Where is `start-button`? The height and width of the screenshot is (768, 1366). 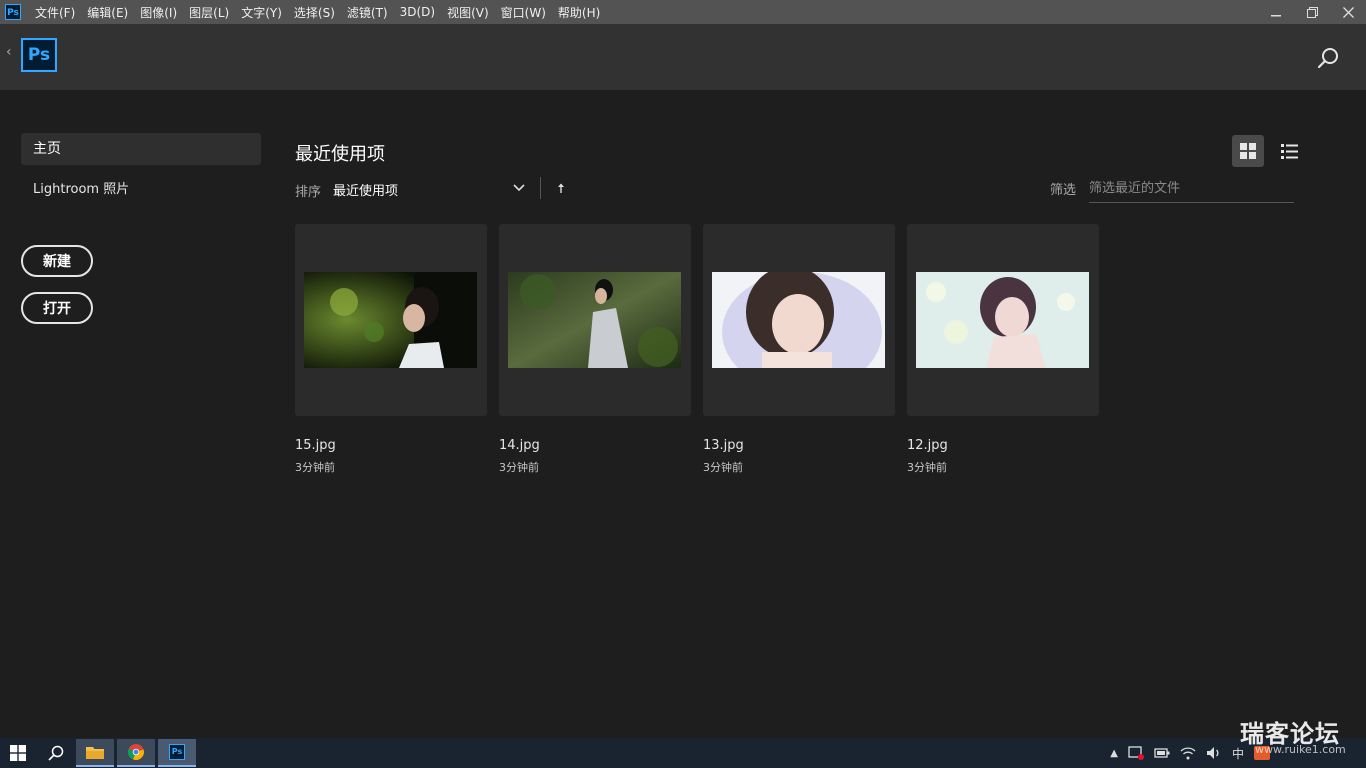 start-button is located at coordinates (18, 753).